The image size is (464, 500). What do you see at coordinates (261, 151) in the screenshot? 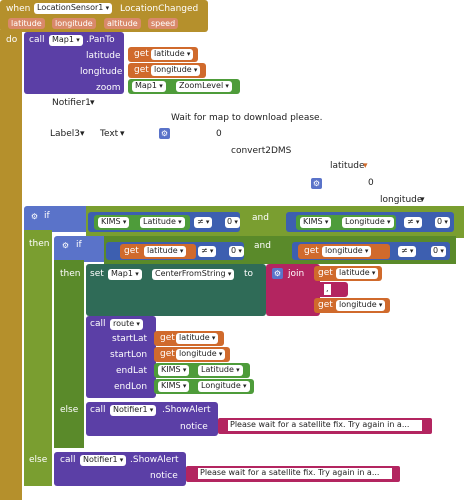
I see `convert2dms-label: convert2DMS` at bounding box center [261, 151].